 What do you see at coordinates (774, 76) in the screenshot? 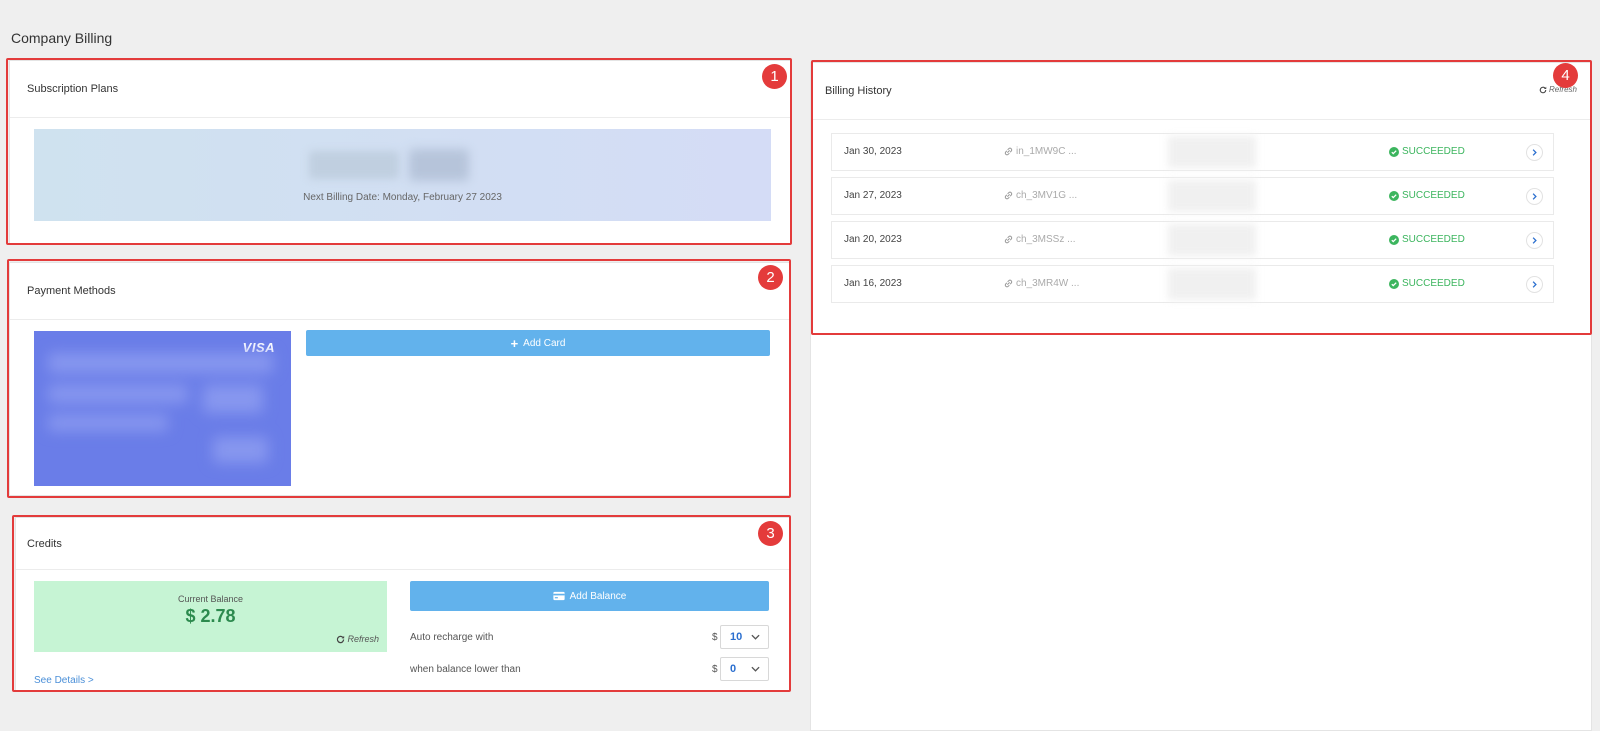
I see `annotation-badge-1: 1` at bounding box center [774, 76].